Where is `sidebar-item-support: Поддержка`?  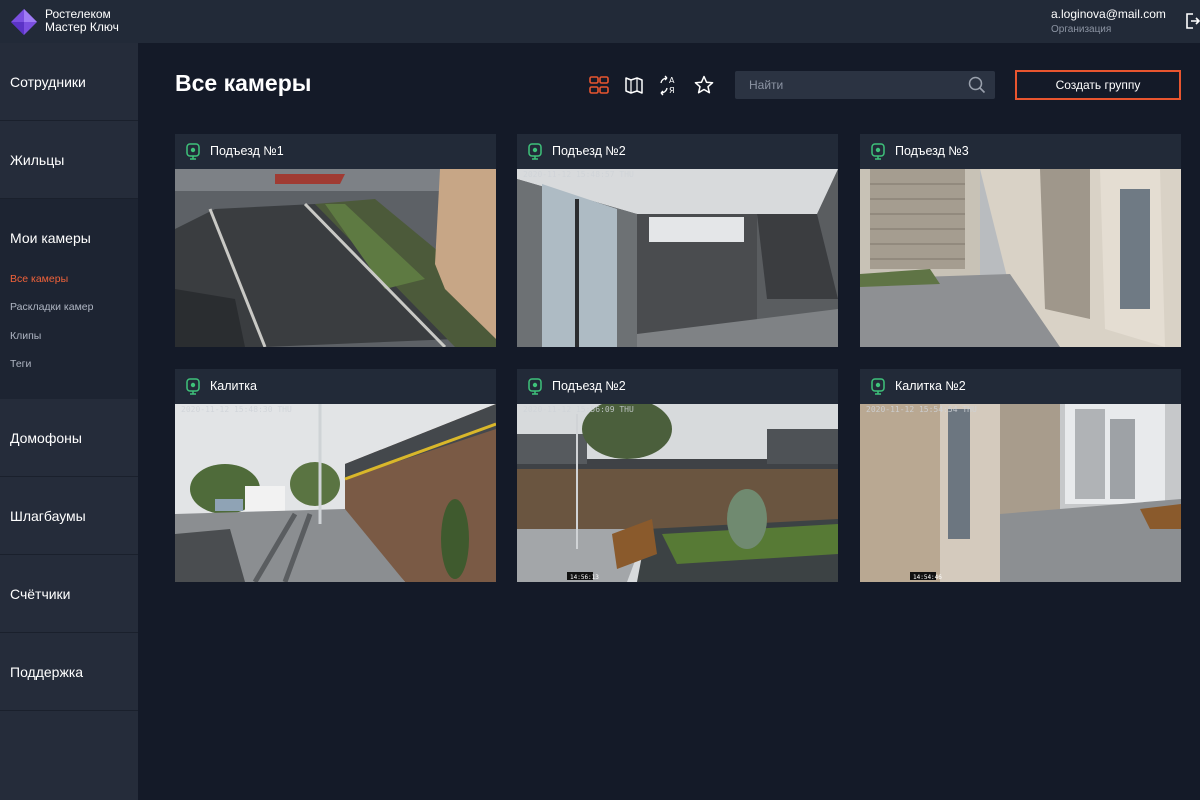 sidebar-item-support: Поддержка is located at coordinates (69, 672).